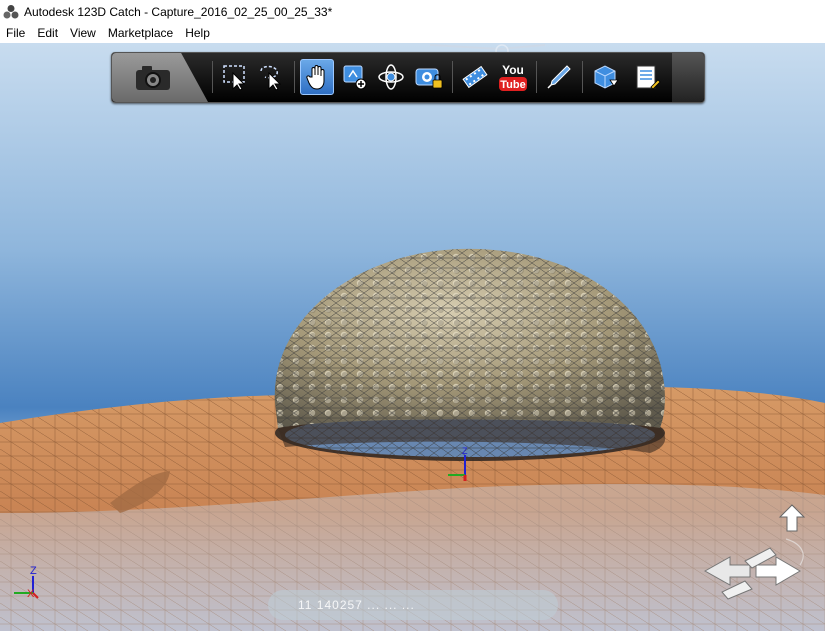 This screenshot has width=825, height=631. I want to click on menubar: File Edit View Marketplace Help, so click(412, 33).